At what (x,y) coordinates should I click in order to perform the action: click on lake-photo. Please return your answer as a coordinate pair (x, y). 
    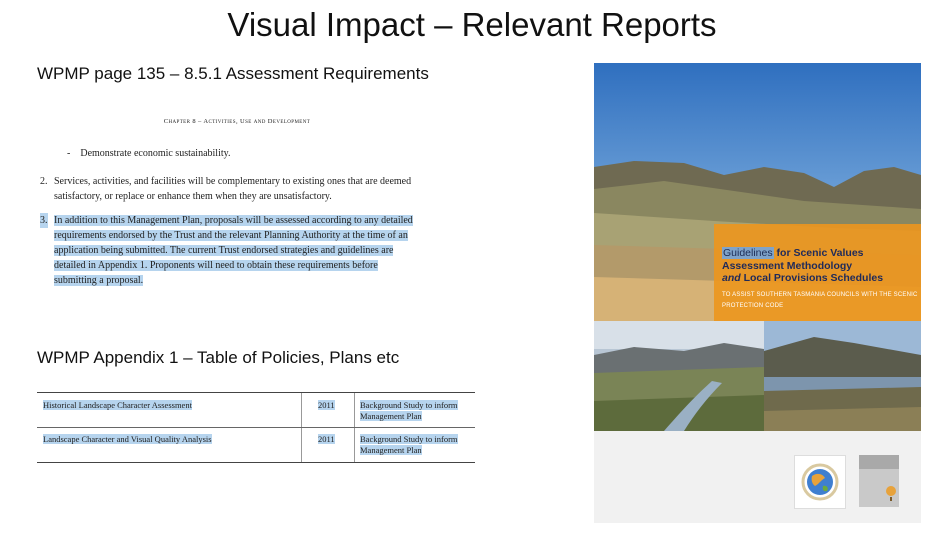
    Looking at the image, I should click on (842, 376).